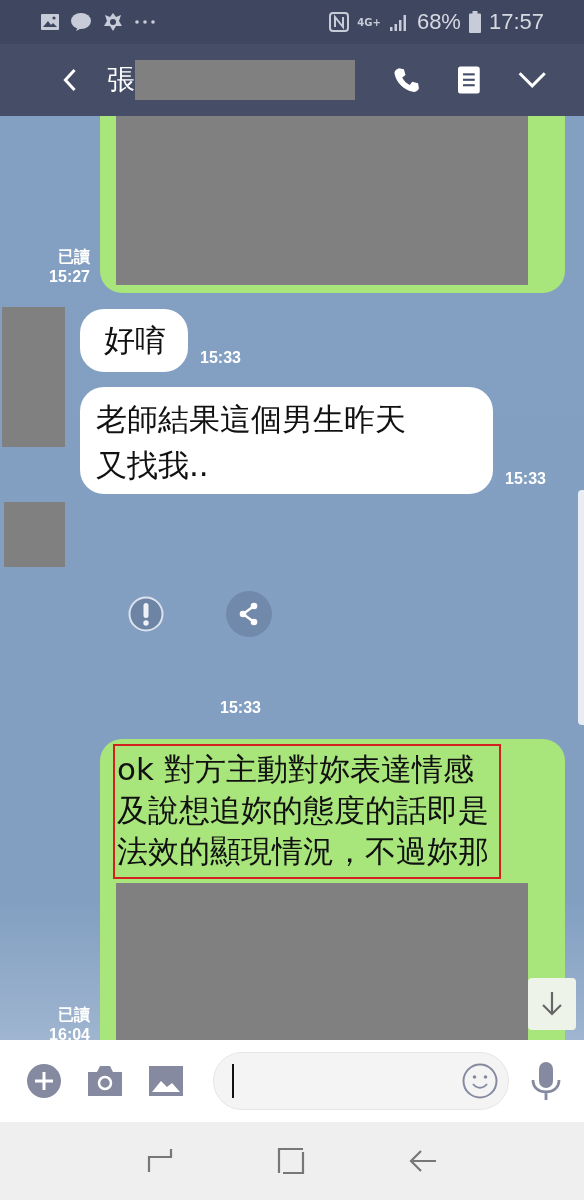 The height and width of the screenshot is (1200, 584). What do you see at coordinates (69, 277) in the screenshot?
I see `timestamp: 15:27` at bounding box center [69, 277].